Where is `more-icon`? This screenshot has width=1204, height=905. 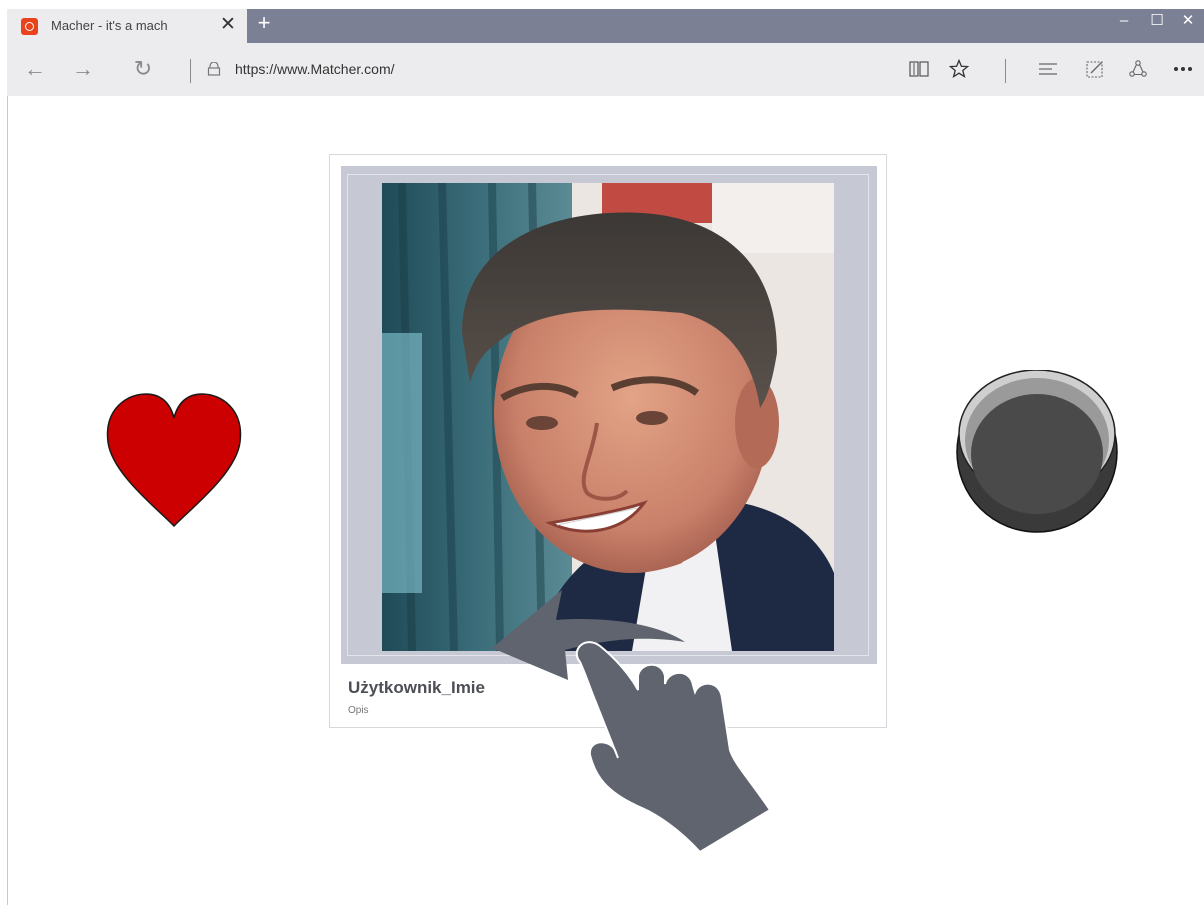 more-icon is located at coordinates (1183, 69).